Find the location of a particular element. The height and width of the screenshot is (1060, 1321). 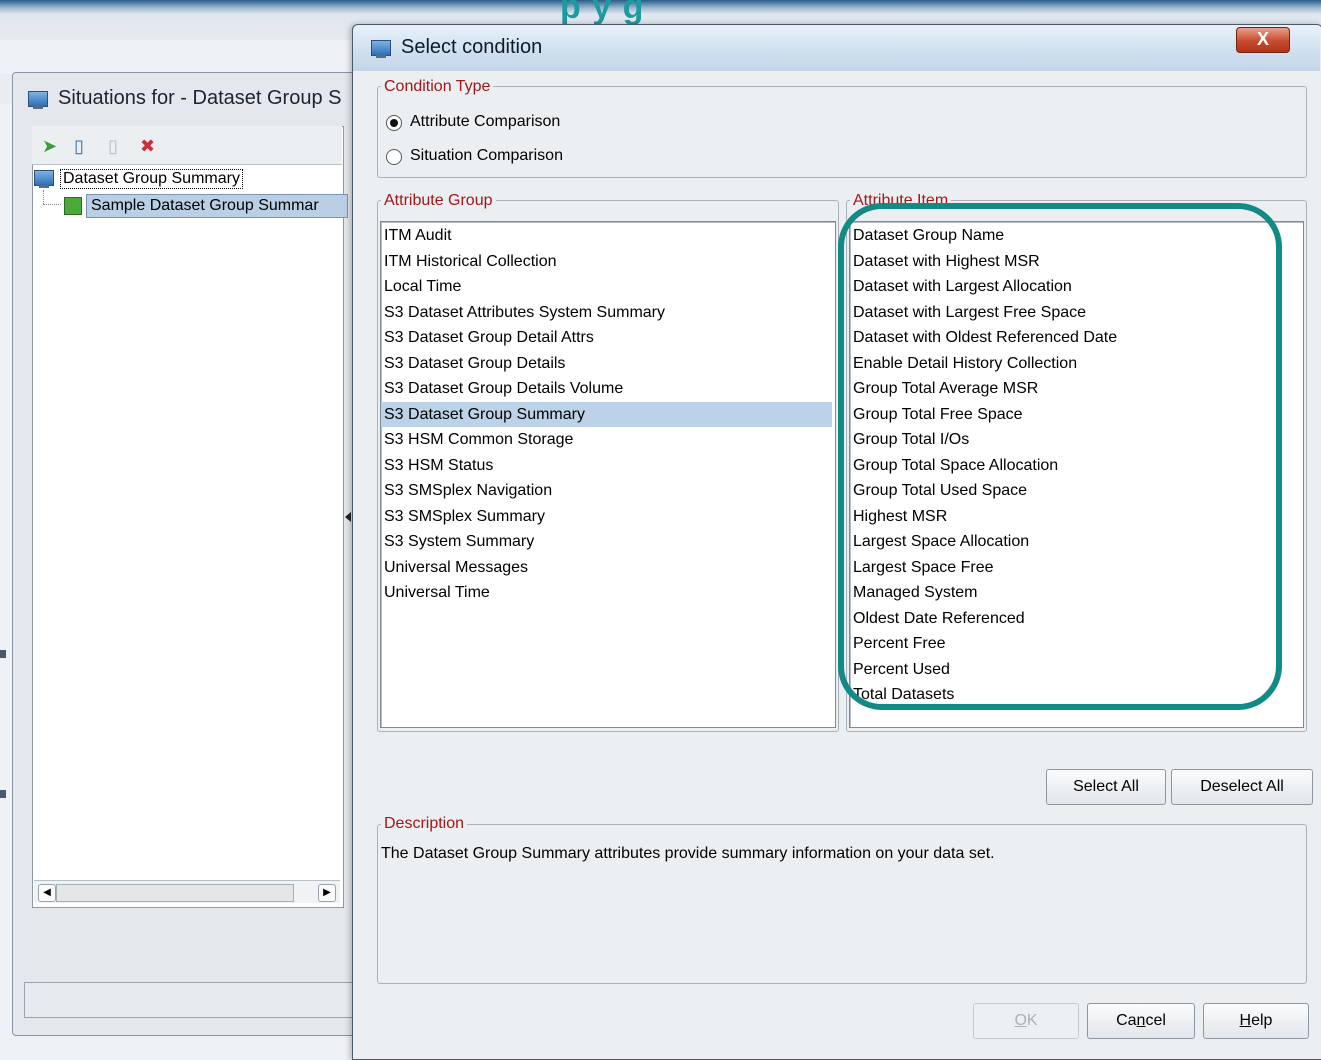

collapse-arrow-icon is located at coordinates (348, 517).